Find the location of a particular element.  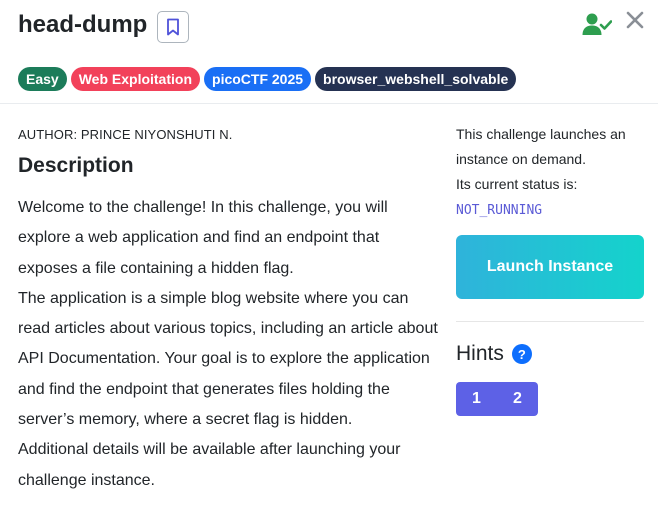

user-check-icon is located at coordinates (597, 24).